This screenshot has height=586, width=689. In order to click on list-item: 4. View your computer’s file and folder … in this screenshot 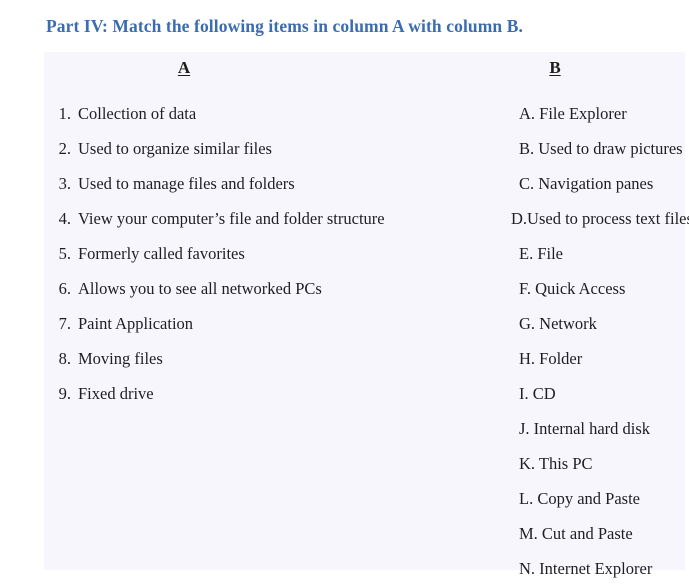, I will do `click(254, 218)`.